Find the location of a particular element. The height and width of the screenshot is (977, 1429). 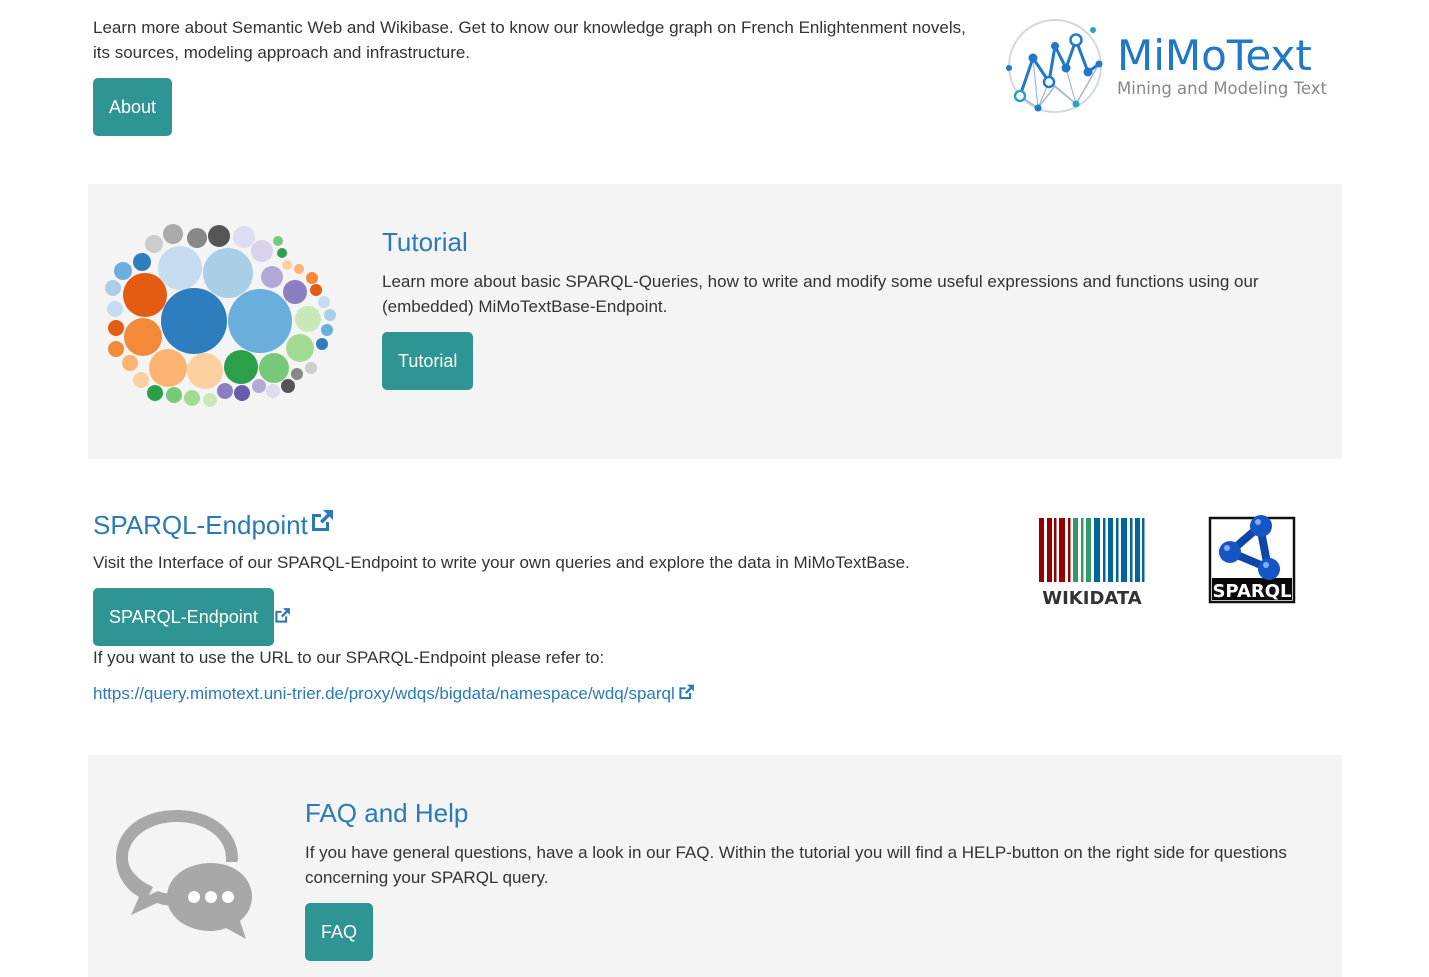

sparql-endpoint-title-text: SPARQL-Endpoint is located at coordinates (200, 525).